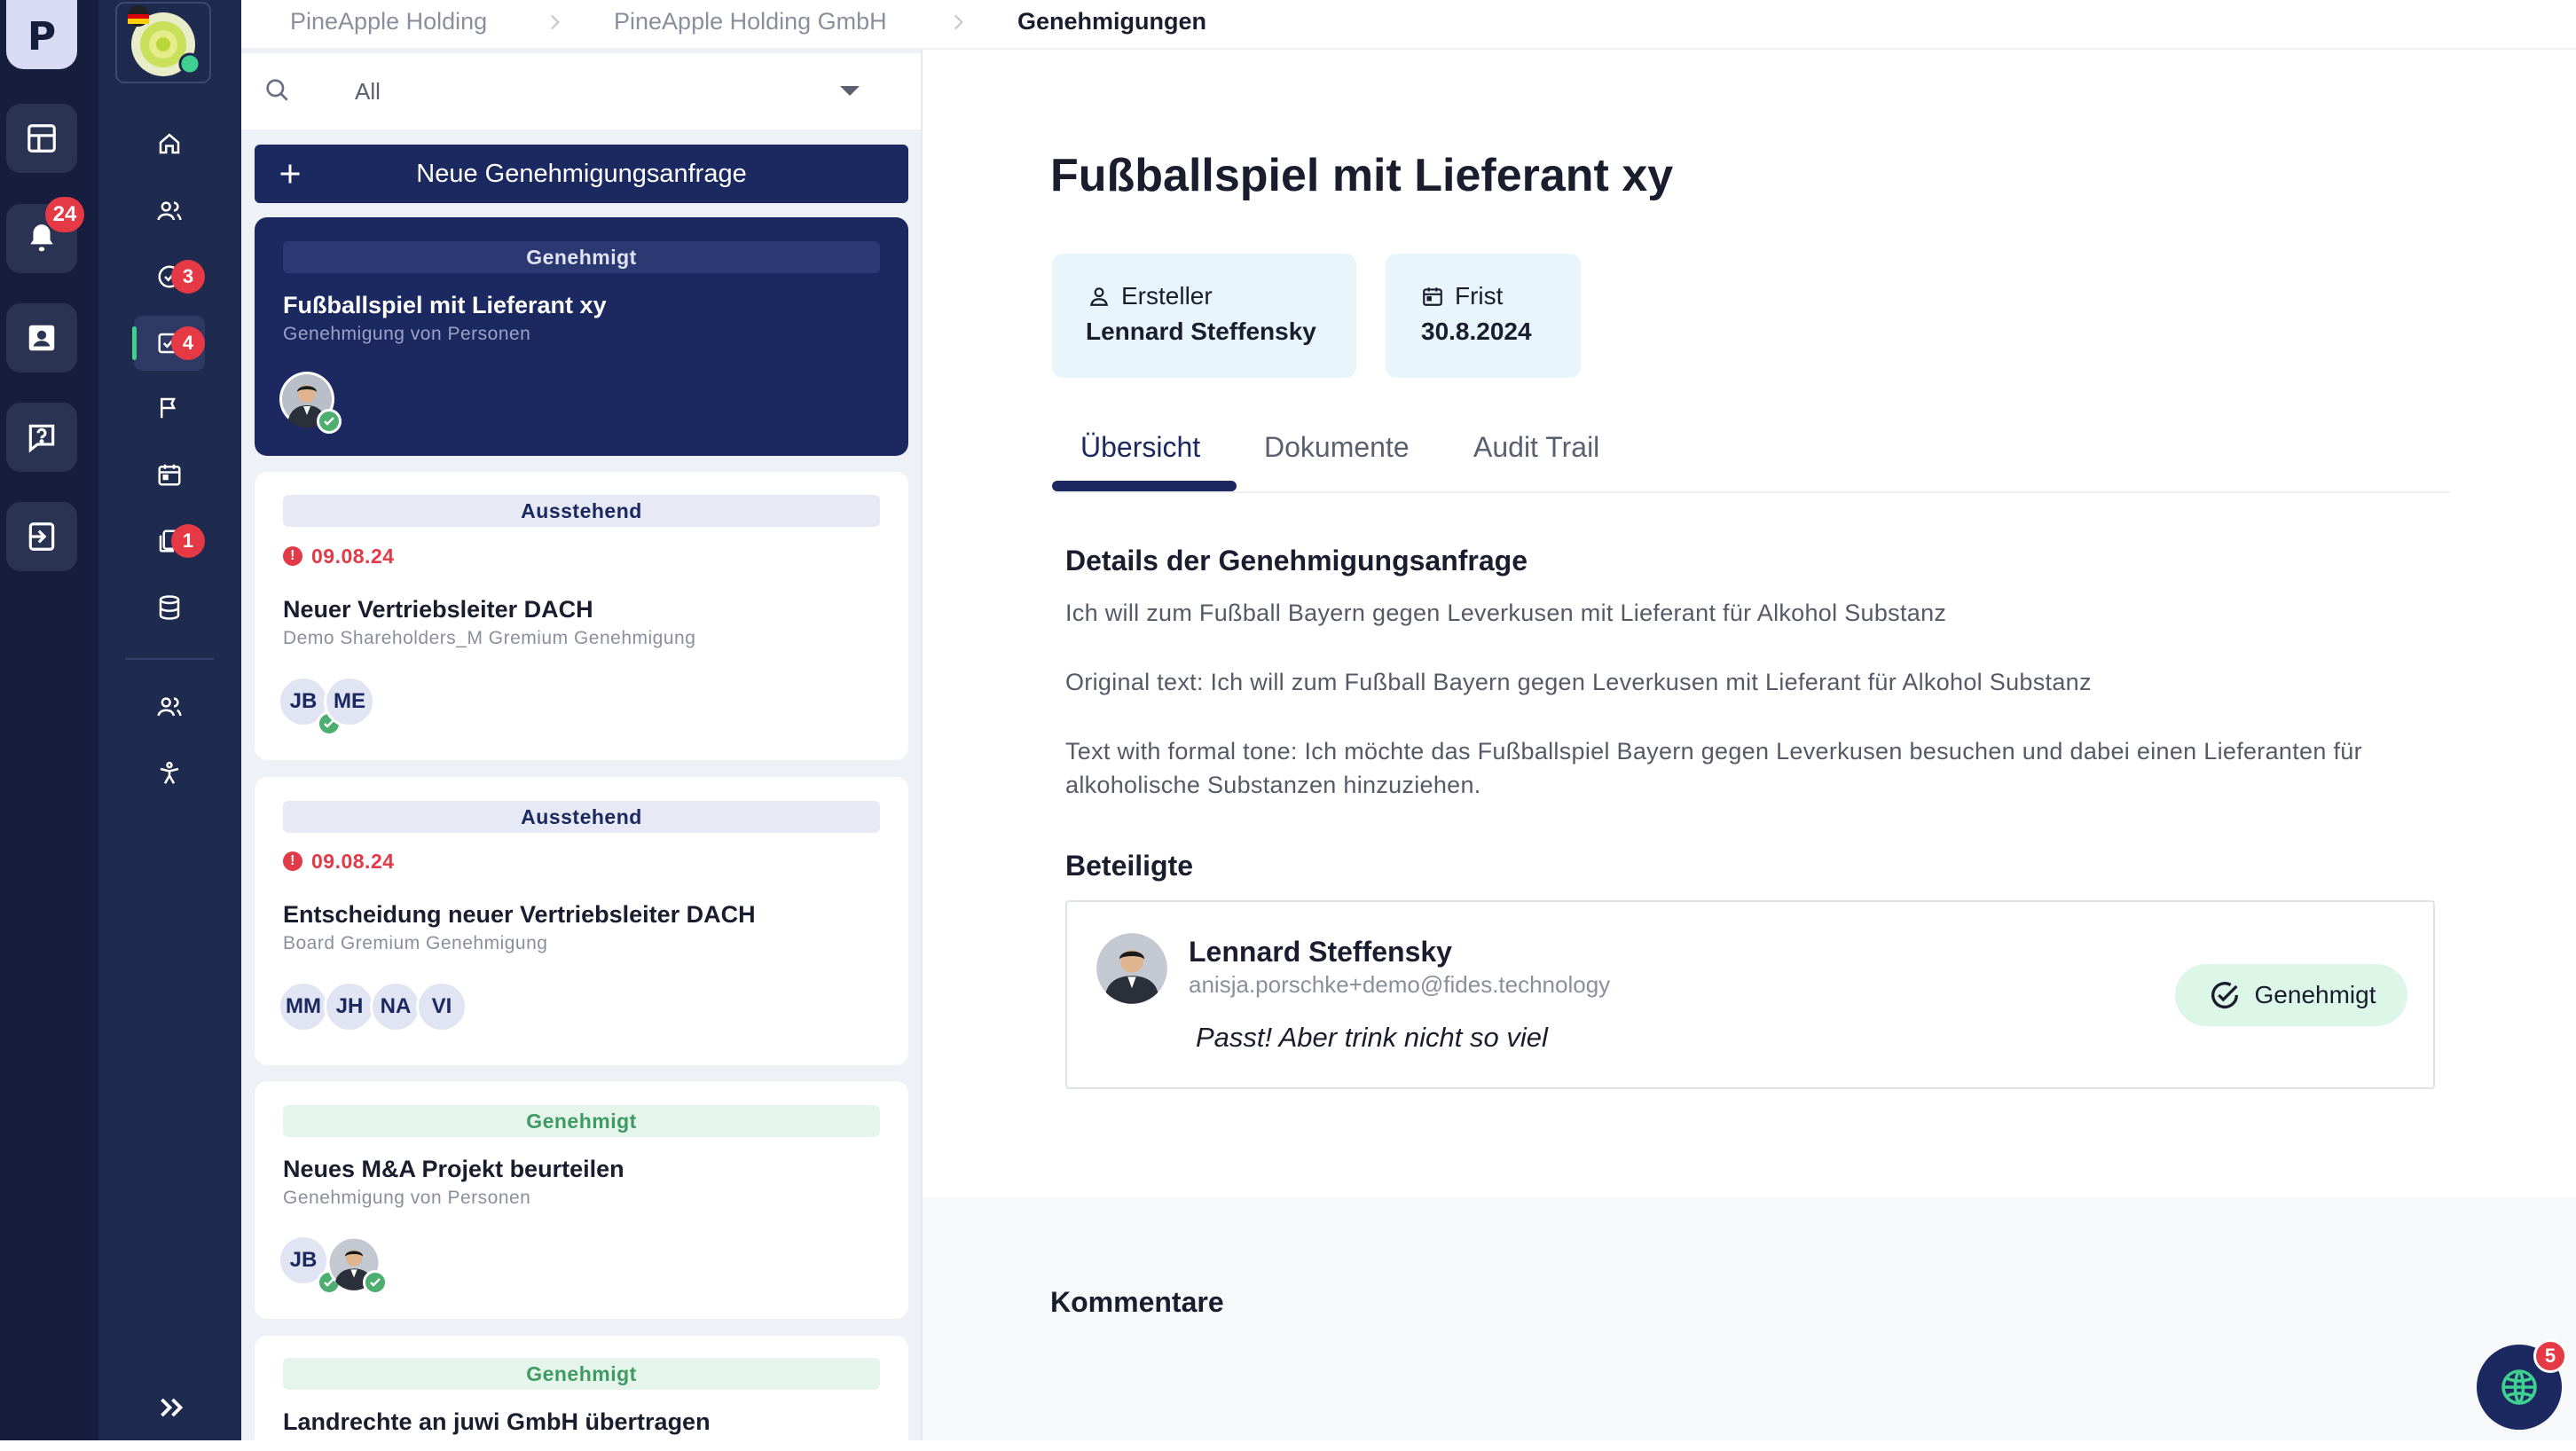 The image size is (2576, 1451). What do you see at coordinates (188, 277) in the screenshot?
I see `approvals-badge: 3` at bounding box center [188, 277].